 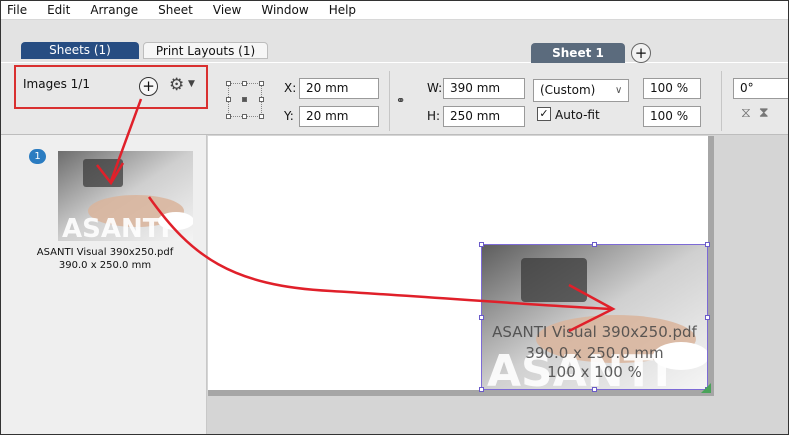 What do you see at coordinates (244, 83) in the screenshot?
I see `ref-point-tc` at bounding box center [244, 83].